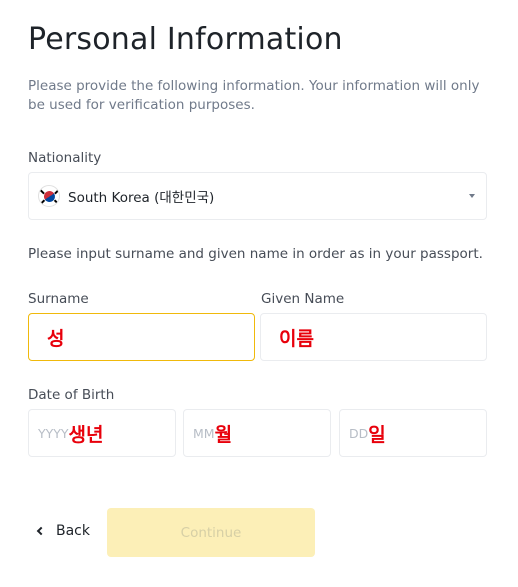 This screenshot has width=518, height=587. I want to click on back-button: Back, so click(63, 531).